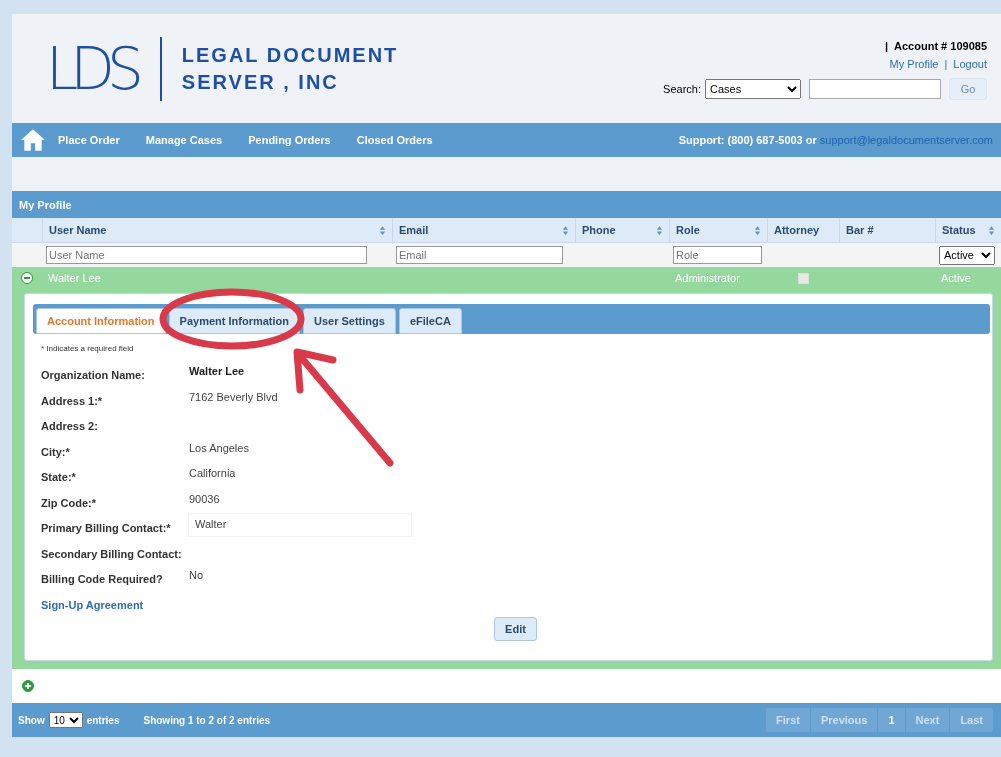 This screenshot has height=757, width=1001. Describe the element at coordinates (28, 686) in the screenshot. I see `expand-icon` at that location.